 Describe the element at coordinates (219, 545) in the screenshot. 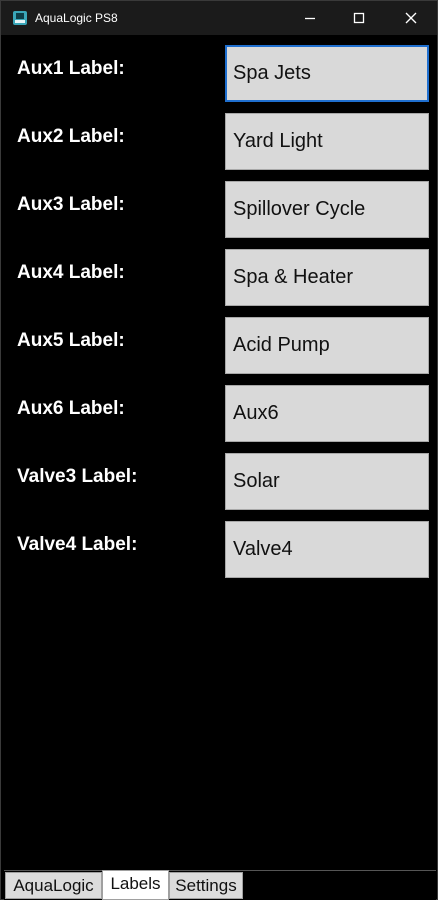

I see `valve4-row: Valve4 Label:` at that location.